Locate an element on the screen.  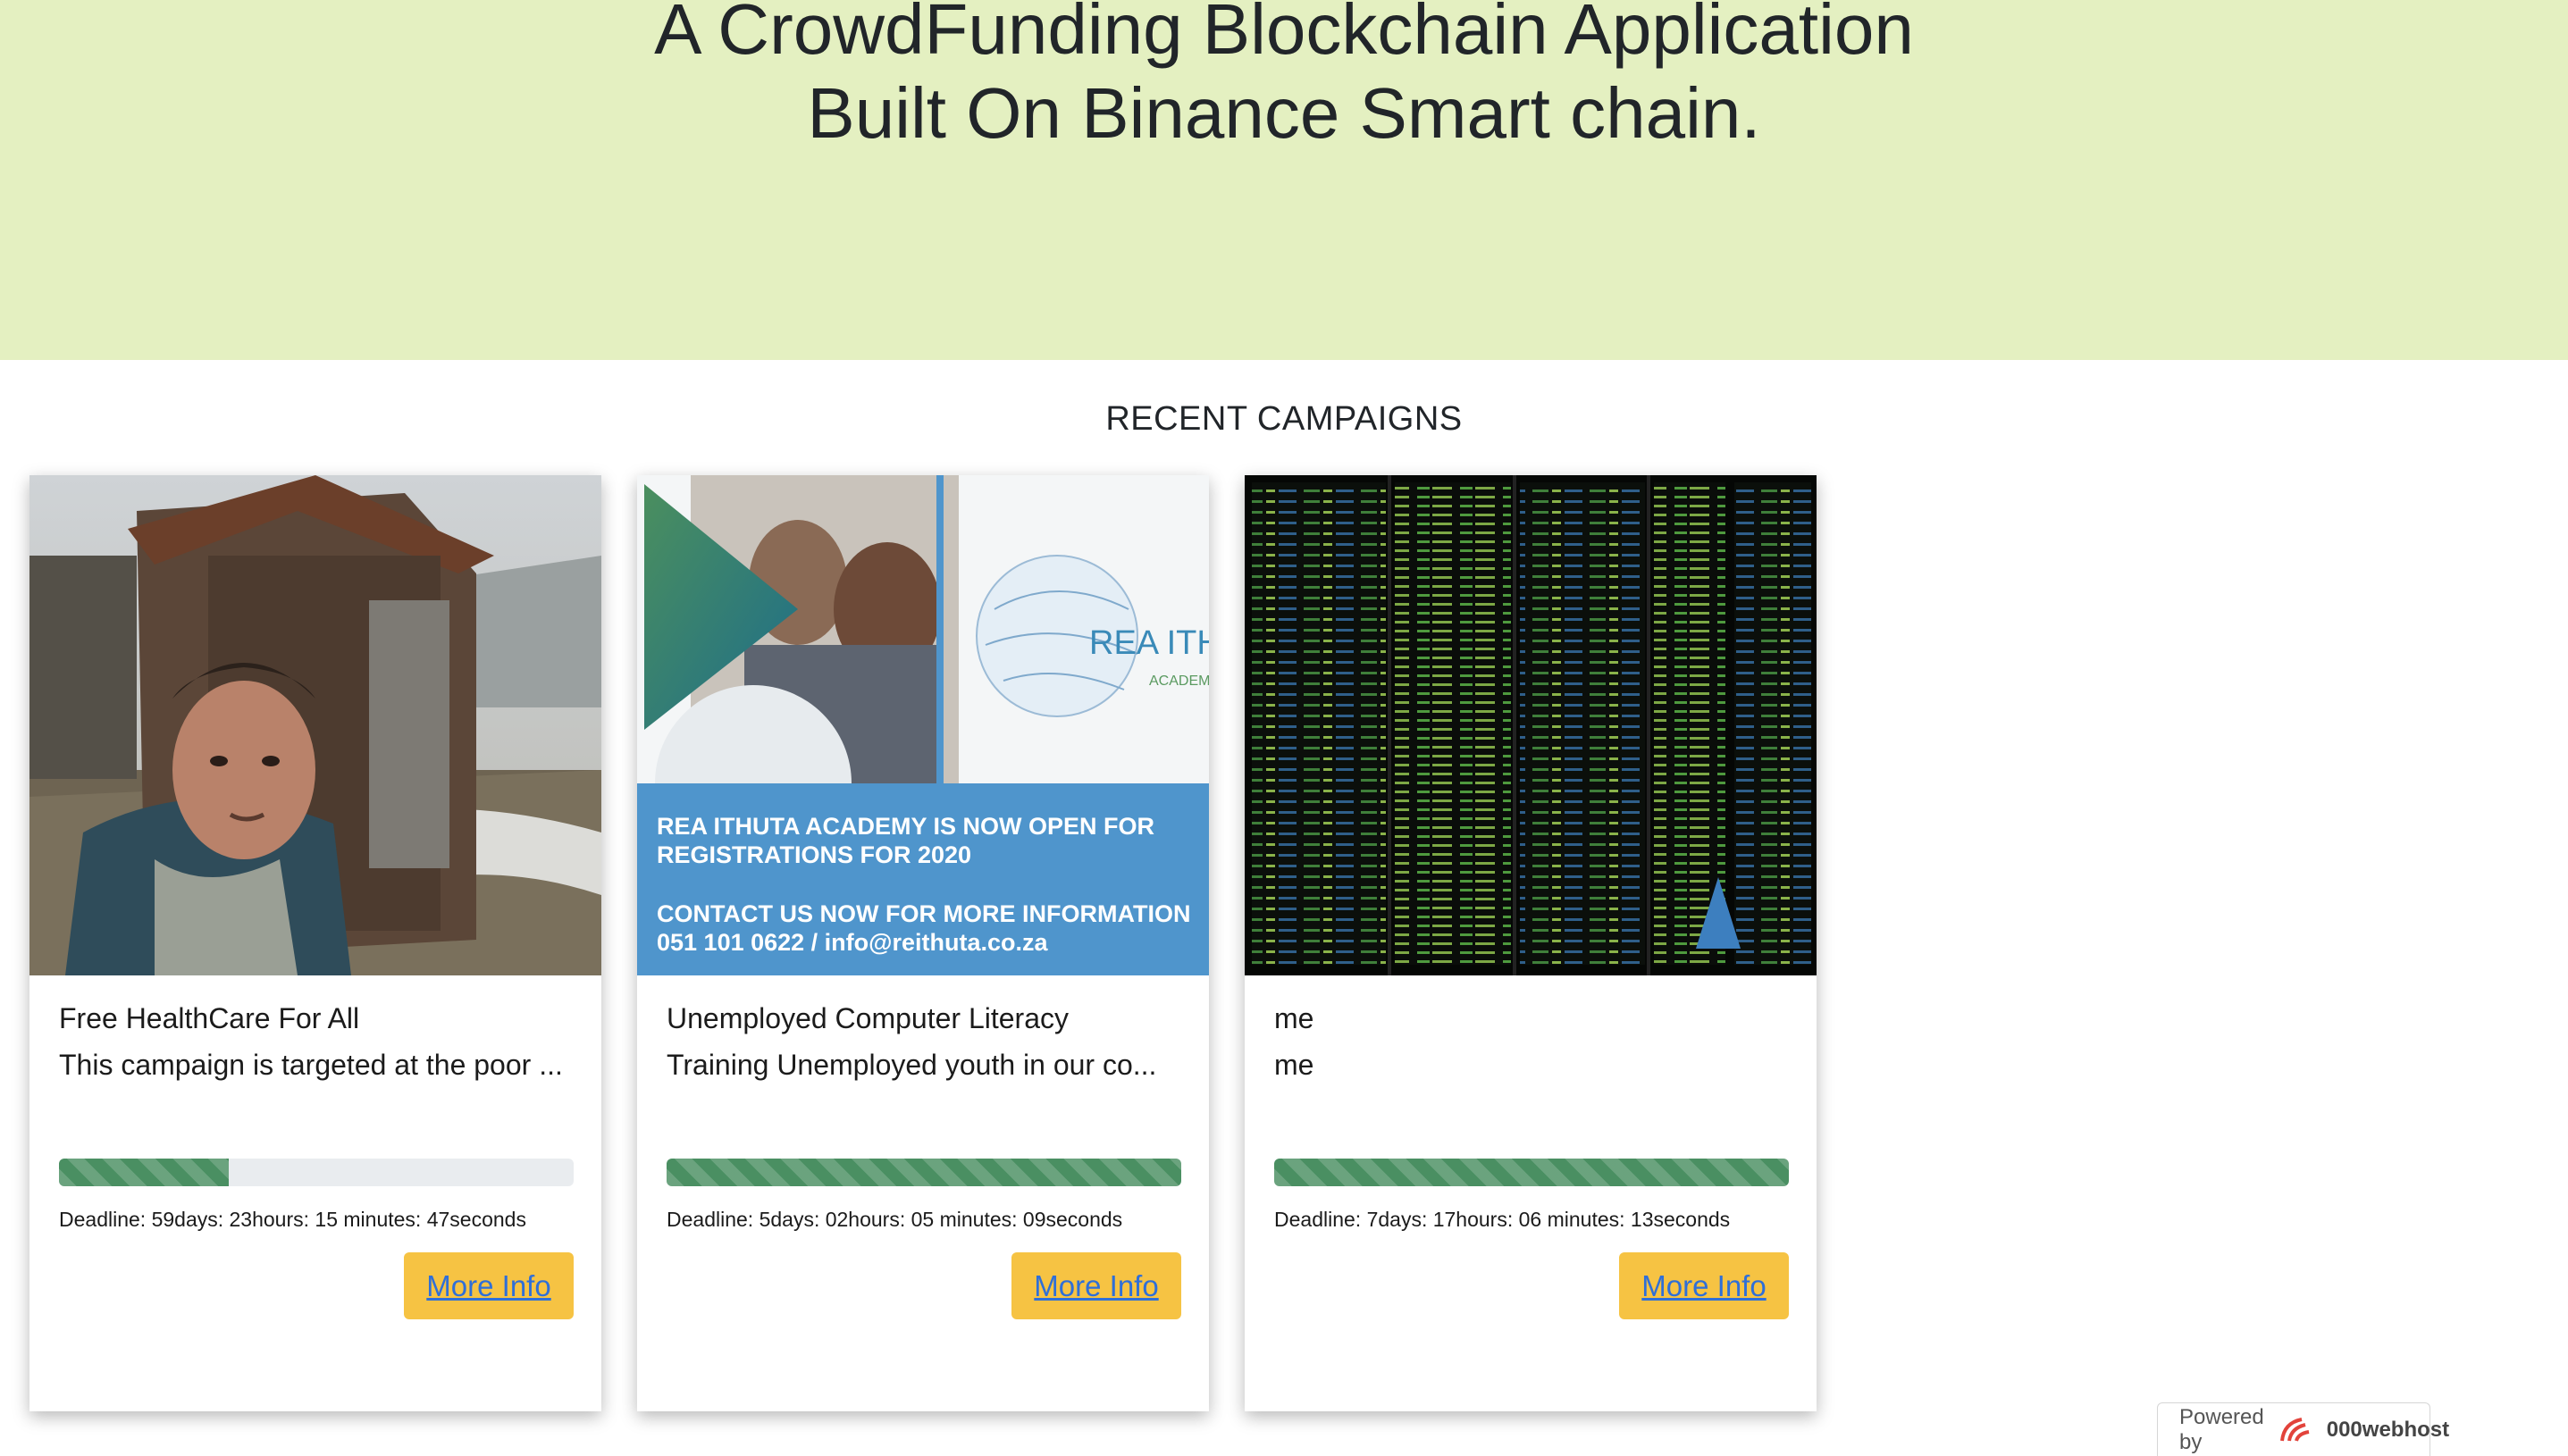
banner-text-line2: REGISTRATIONS FOR 2020 is located at coordinates (814, 854).